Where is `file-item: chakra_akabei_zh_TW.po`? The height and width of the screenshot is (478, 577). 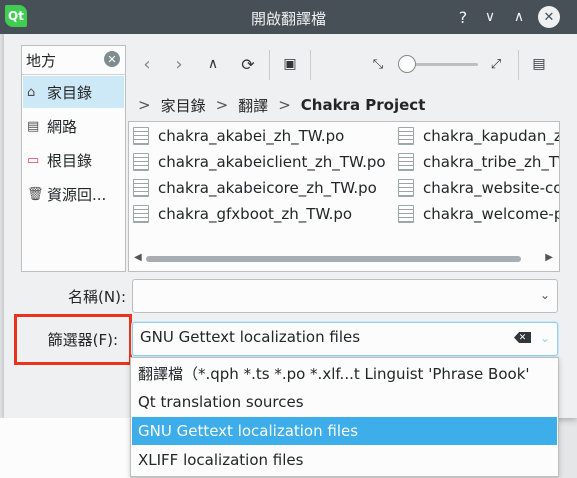 file-item: chakra_akabei_zh_TW.po is located at coordinates (238, 136).